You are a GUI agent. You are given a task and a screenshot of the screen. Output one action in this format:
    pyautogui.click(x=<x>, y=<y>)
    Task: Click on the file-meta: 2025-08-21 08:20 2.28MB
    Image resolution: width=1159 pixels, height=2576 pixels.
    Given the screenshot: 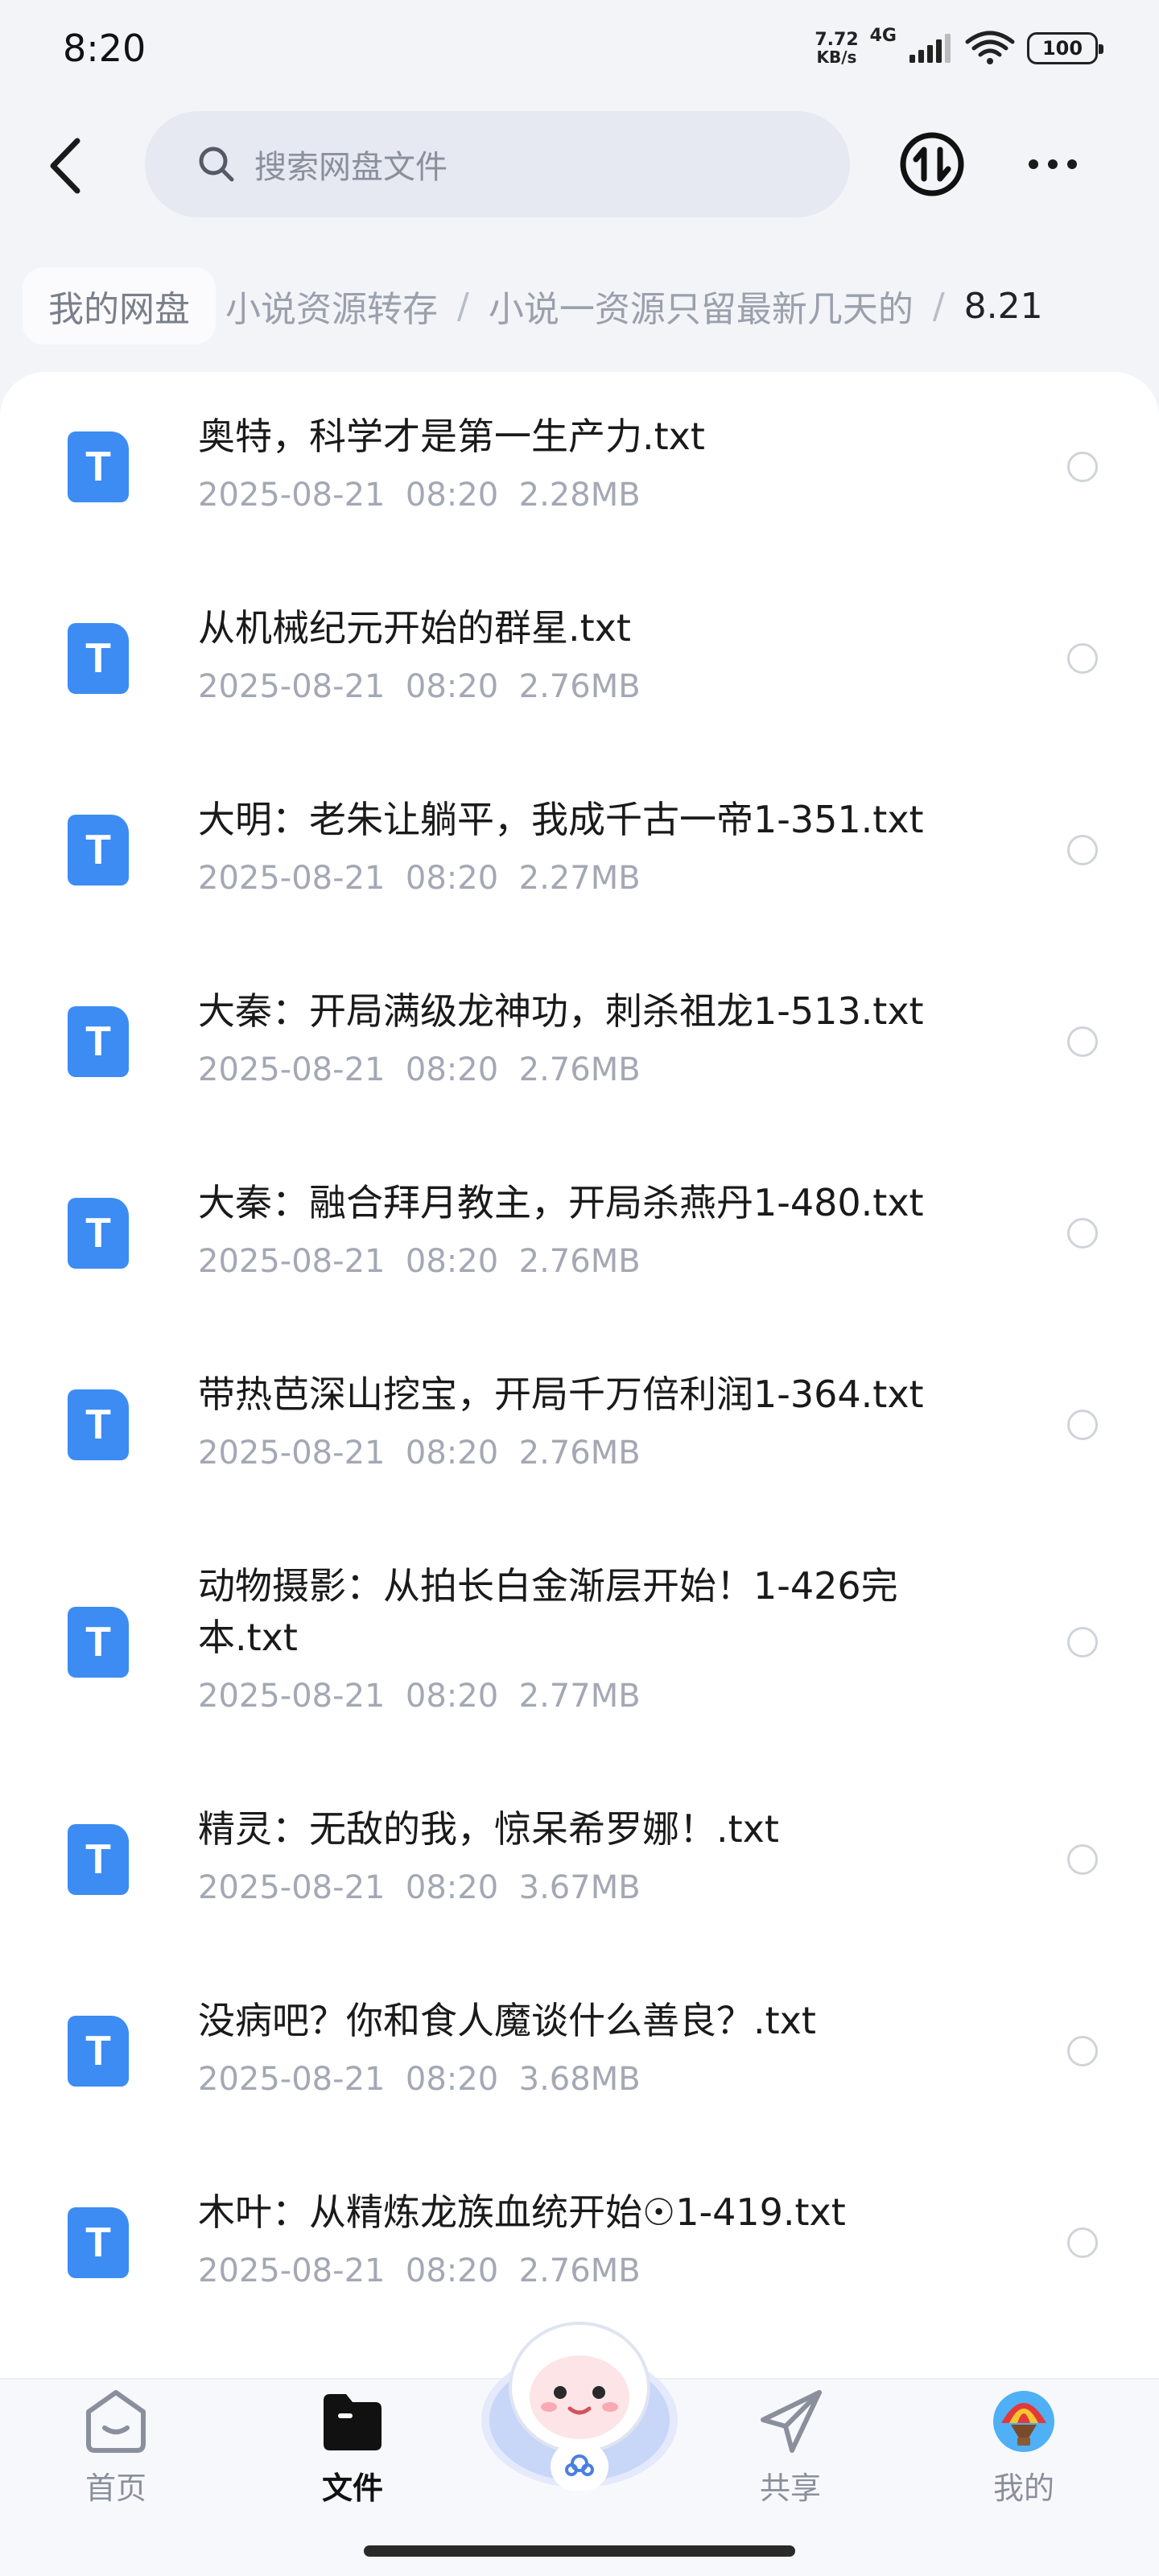 What is the action you would take?
    pyautogui.click(x=420, y=495)
    